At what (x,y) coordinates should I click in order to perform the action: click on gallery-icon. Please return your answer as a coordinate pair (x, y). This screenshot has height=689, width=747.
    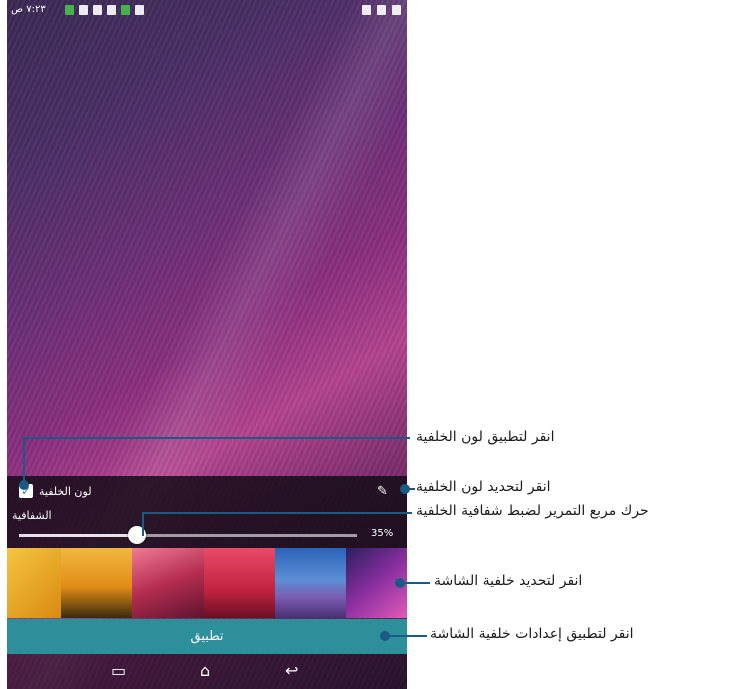
    Looking at the image, I should click on (366, 10).